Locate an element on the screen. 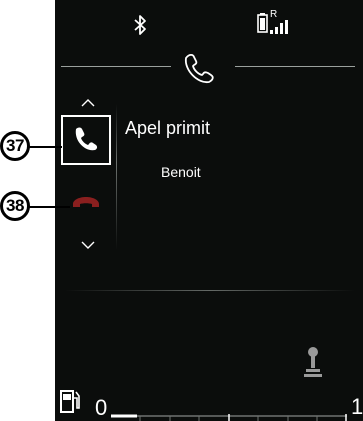 This screenshot has width=363, height=421. fuel-gauge-track is located at coordinates (229, 416).